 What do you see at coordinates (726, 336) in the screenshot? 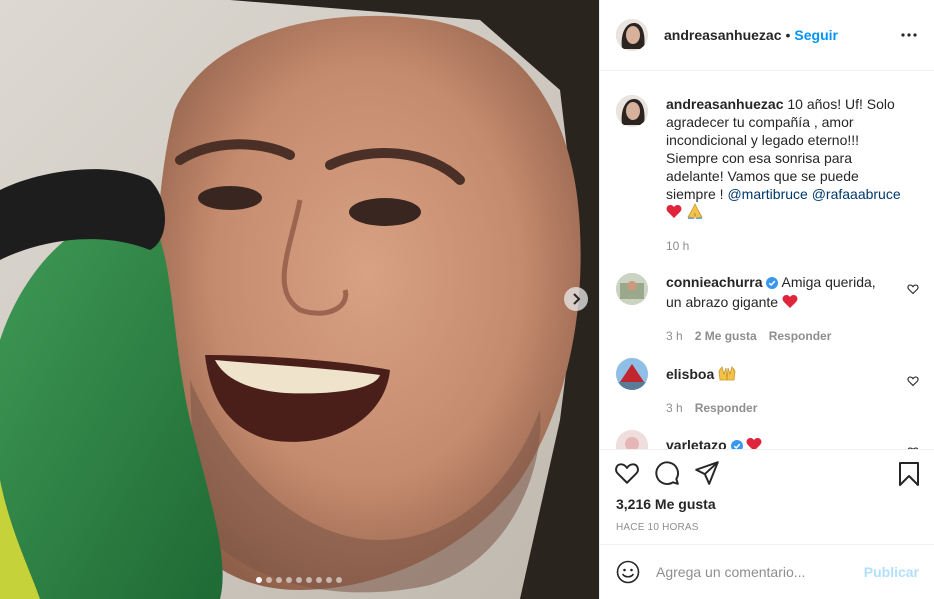
I see `comment-likes: 2 Me gusta` at bounding box center [726, 336].